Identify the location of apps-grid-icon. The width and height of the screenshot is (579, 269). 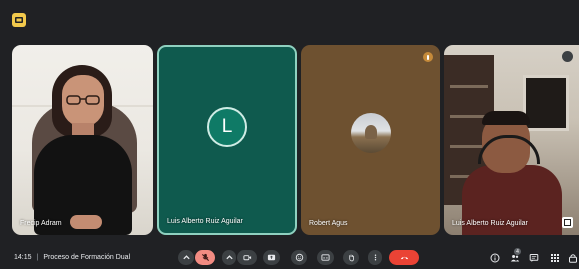
(554, 257).